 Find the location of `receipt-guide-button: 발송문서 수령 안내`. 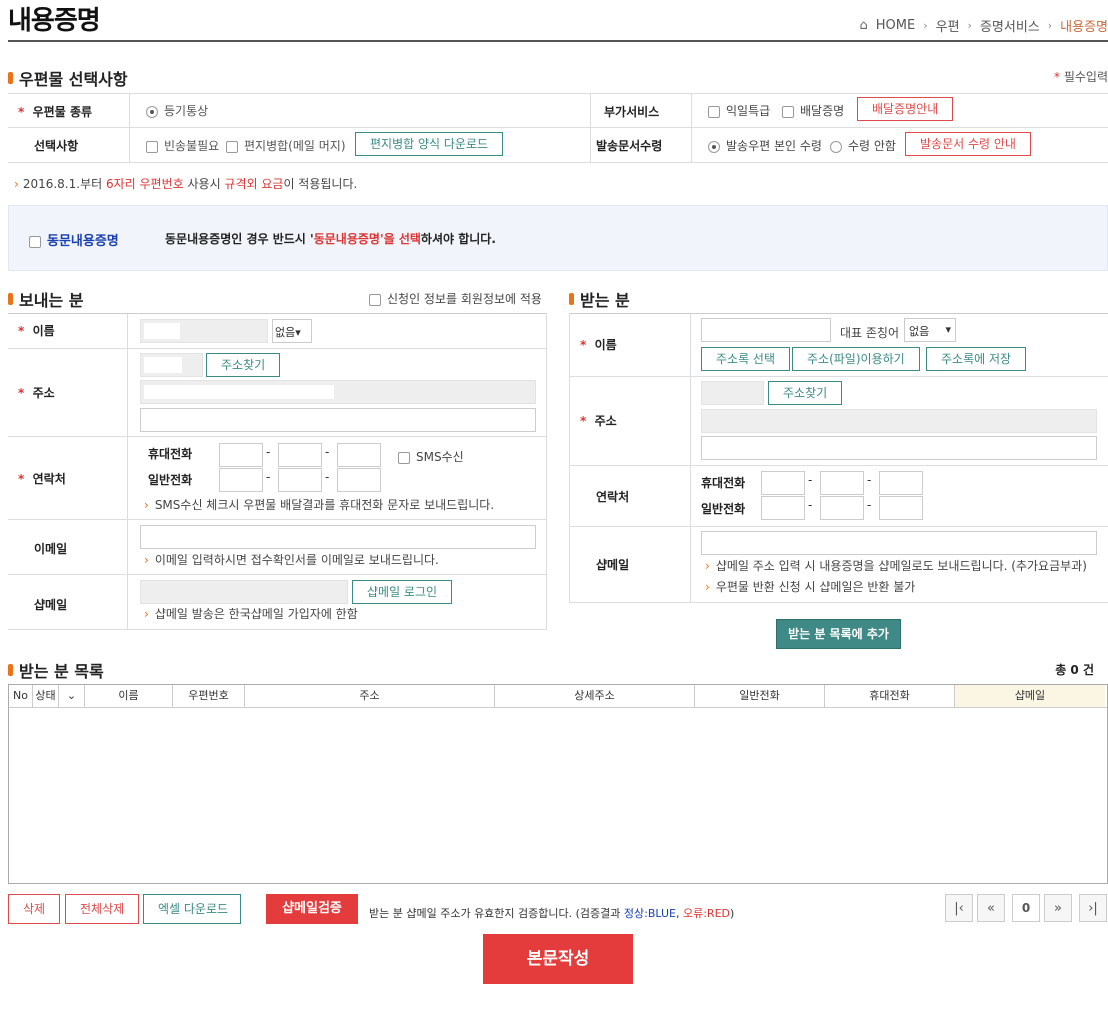

receipt-guide-button: 발송문서 수령 안내 is located at coordinates (968, 144).